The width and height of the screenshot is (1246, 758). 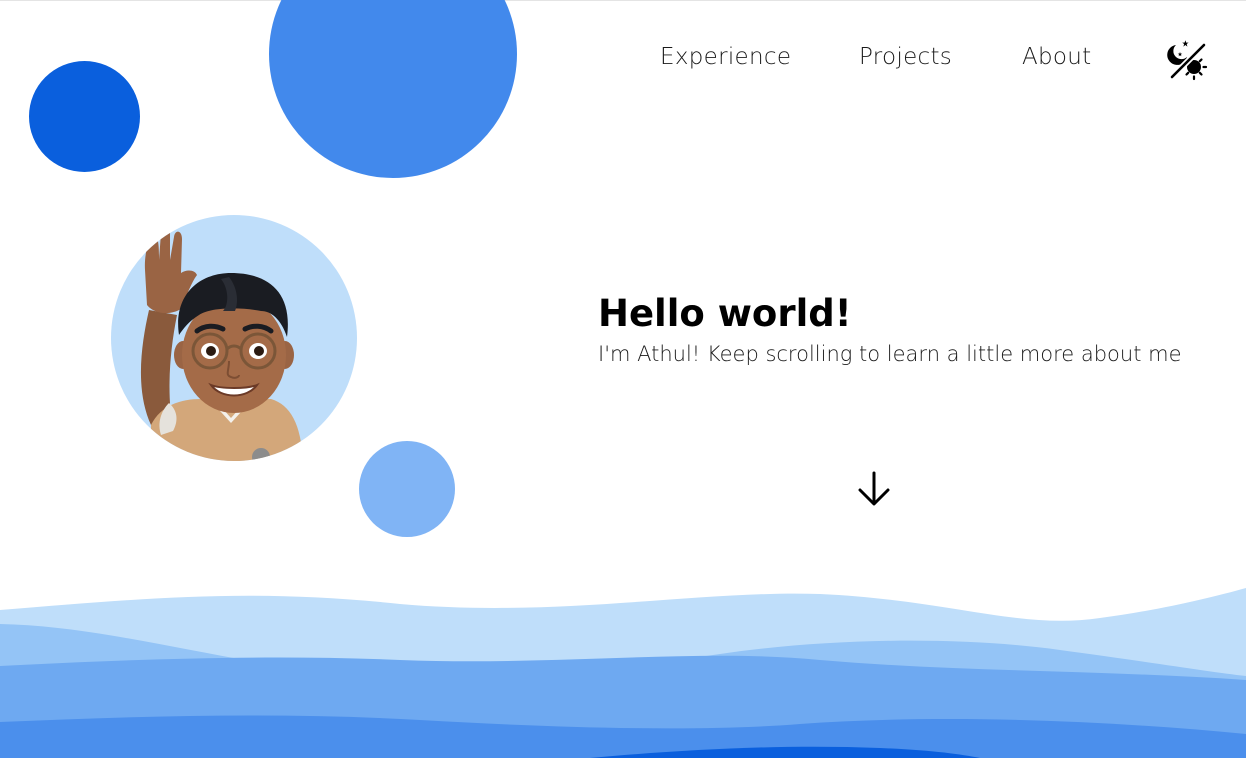 What do you see at coordinates (407, 489) in the screenshot?
I see `decorative-circle-small` at bounding box center [407, 489].